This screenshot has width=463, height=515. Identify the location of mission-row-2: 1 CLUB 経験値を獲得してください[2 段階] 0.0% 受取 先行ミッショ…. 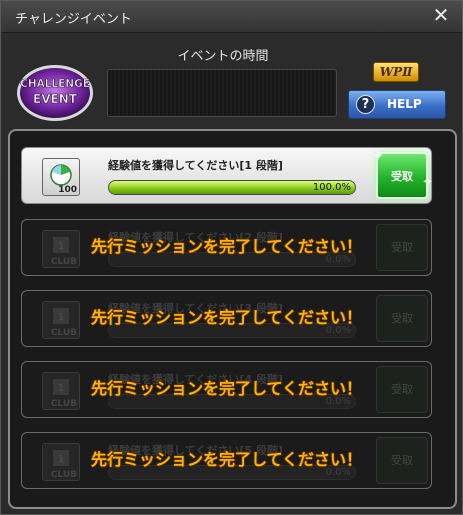
(226, 247).